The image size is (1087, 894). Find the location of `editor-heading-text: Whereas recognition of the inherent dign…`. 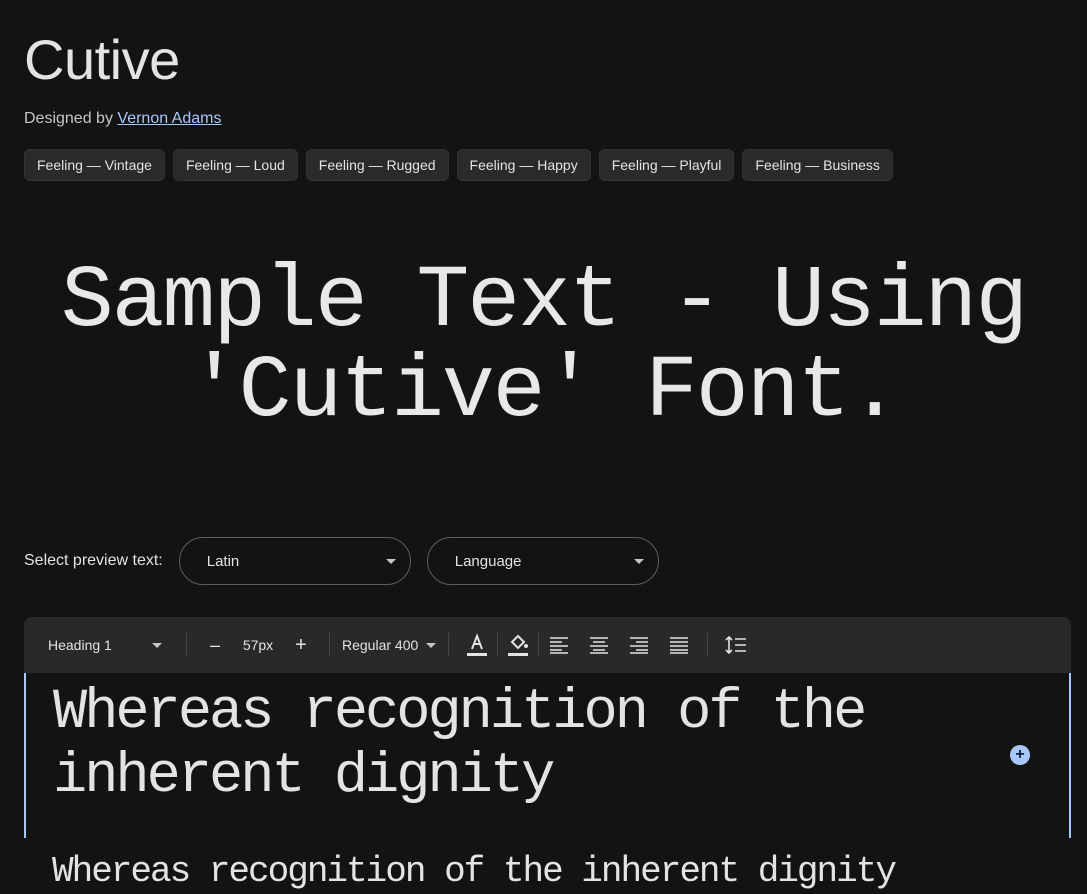

editor-heading-text: Whereas recognition of the inherent dign… is located at coordinates (503, 745).